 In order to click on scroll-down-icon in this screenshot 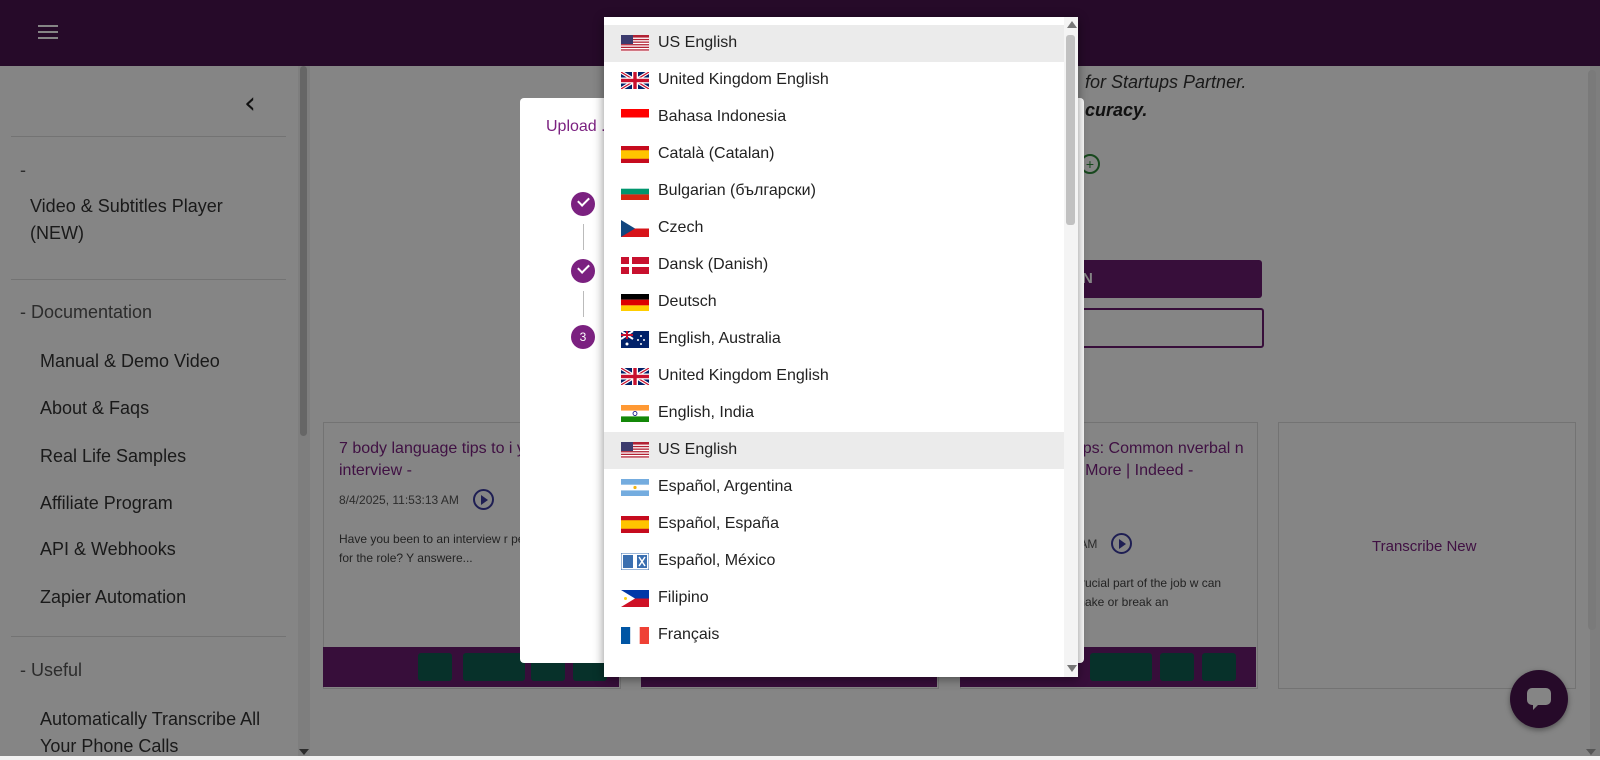, I will do `click(1072, 668)`.